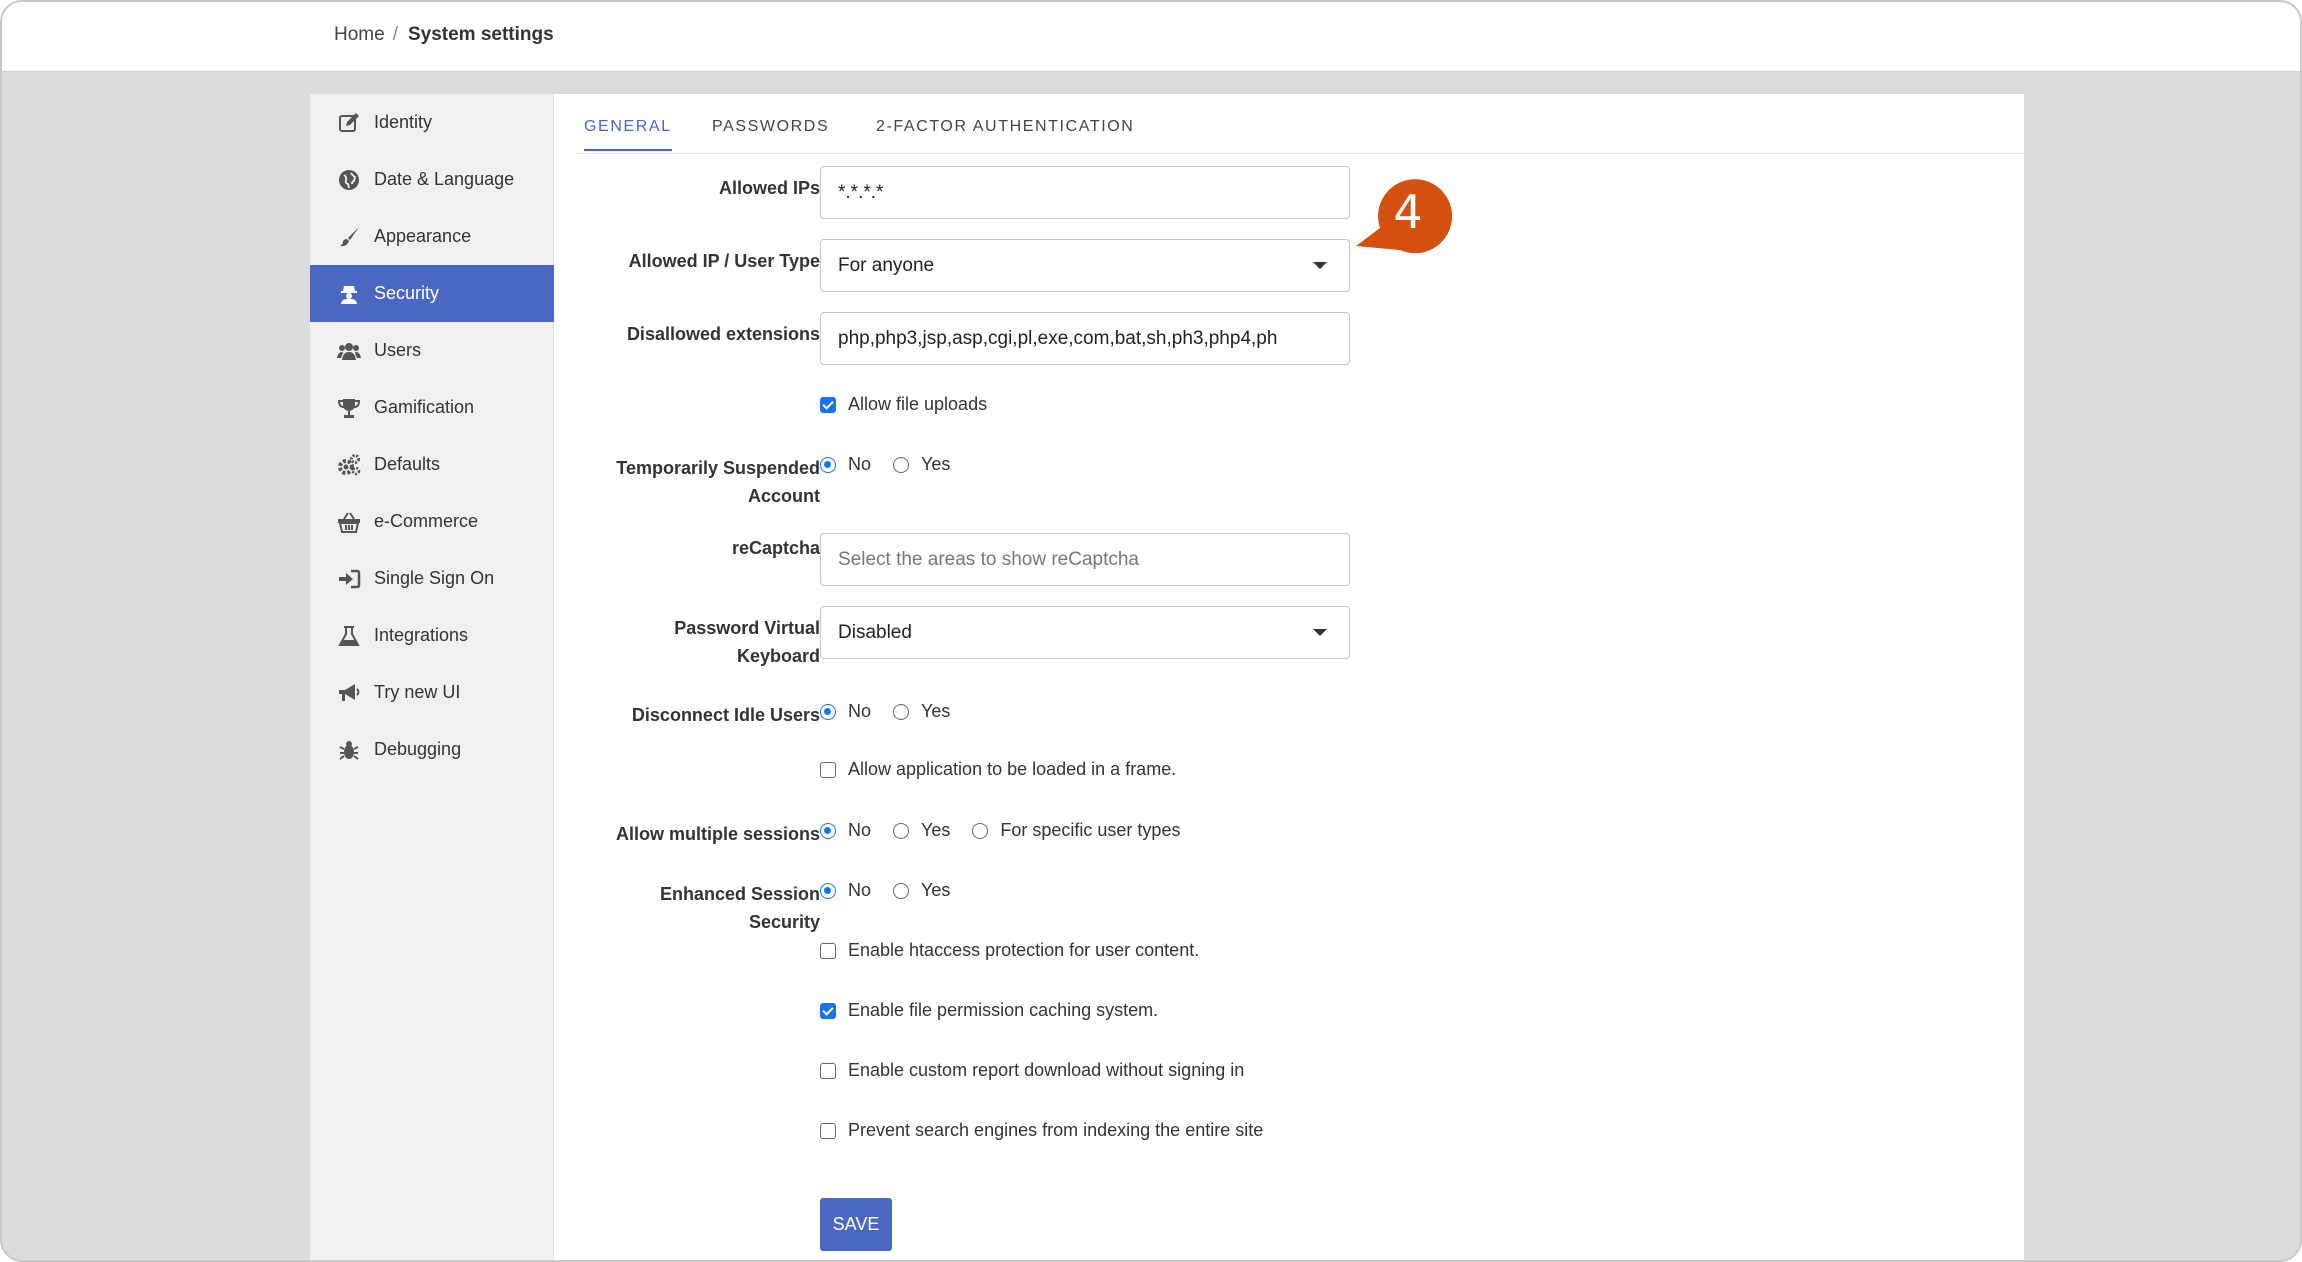 The image size is (2302, 1262). What do you see at coordinates (828, 769) in the screenshot?
I see `allow-in-frame-checkbox` at bounding box center [828, 769].